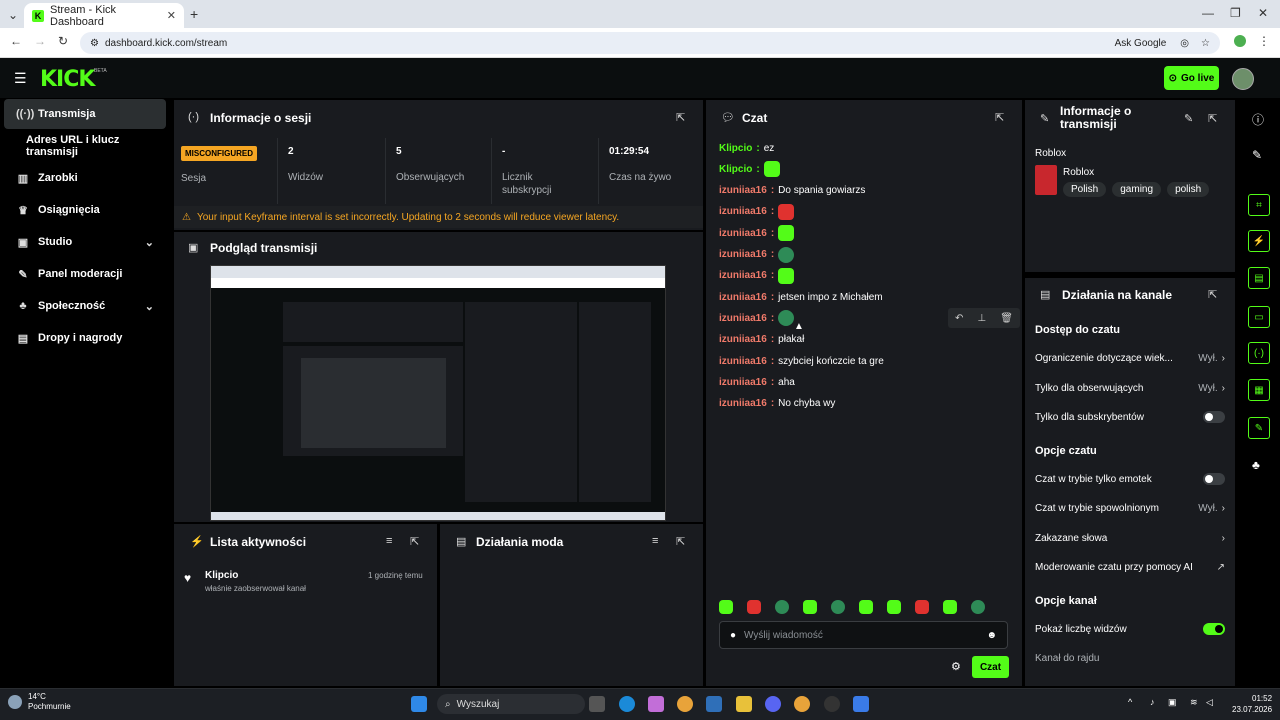 This screenshot has height=720, width=1280. What do you see at coordinates (1258, 119) in the screenshot?
I see `info-icon: ⓘ` at bounding box center [1258, 119].